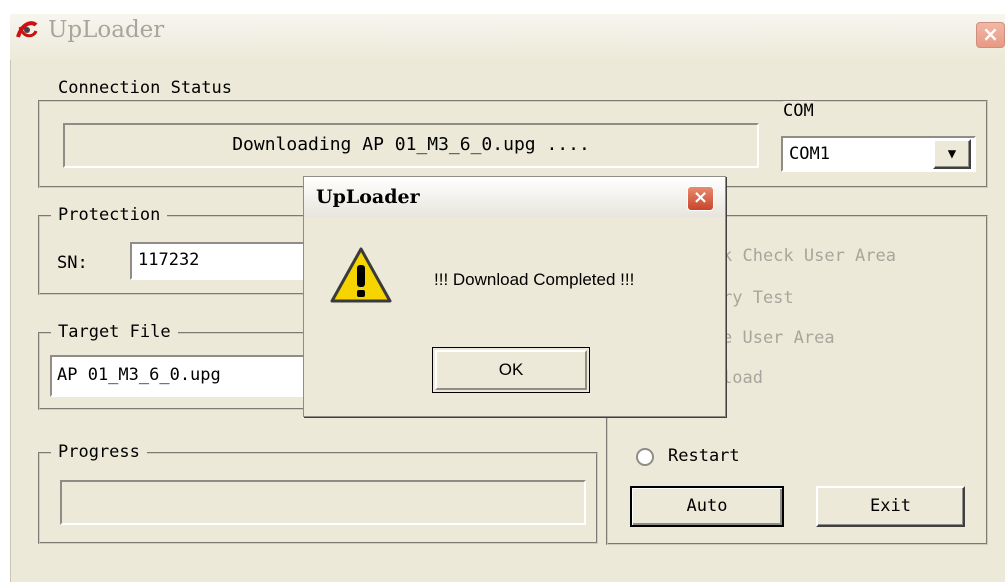 The image size is (1005, 582). What do you see at coordinates (323, 502) in the screenshot?
I see `progress-bar` at bounding box center [323, 502].